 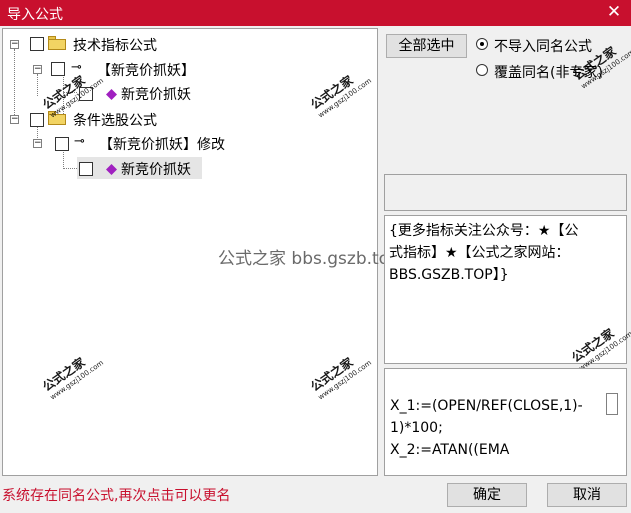 I want to click on formula-name-field, so click(x=505, y=192).